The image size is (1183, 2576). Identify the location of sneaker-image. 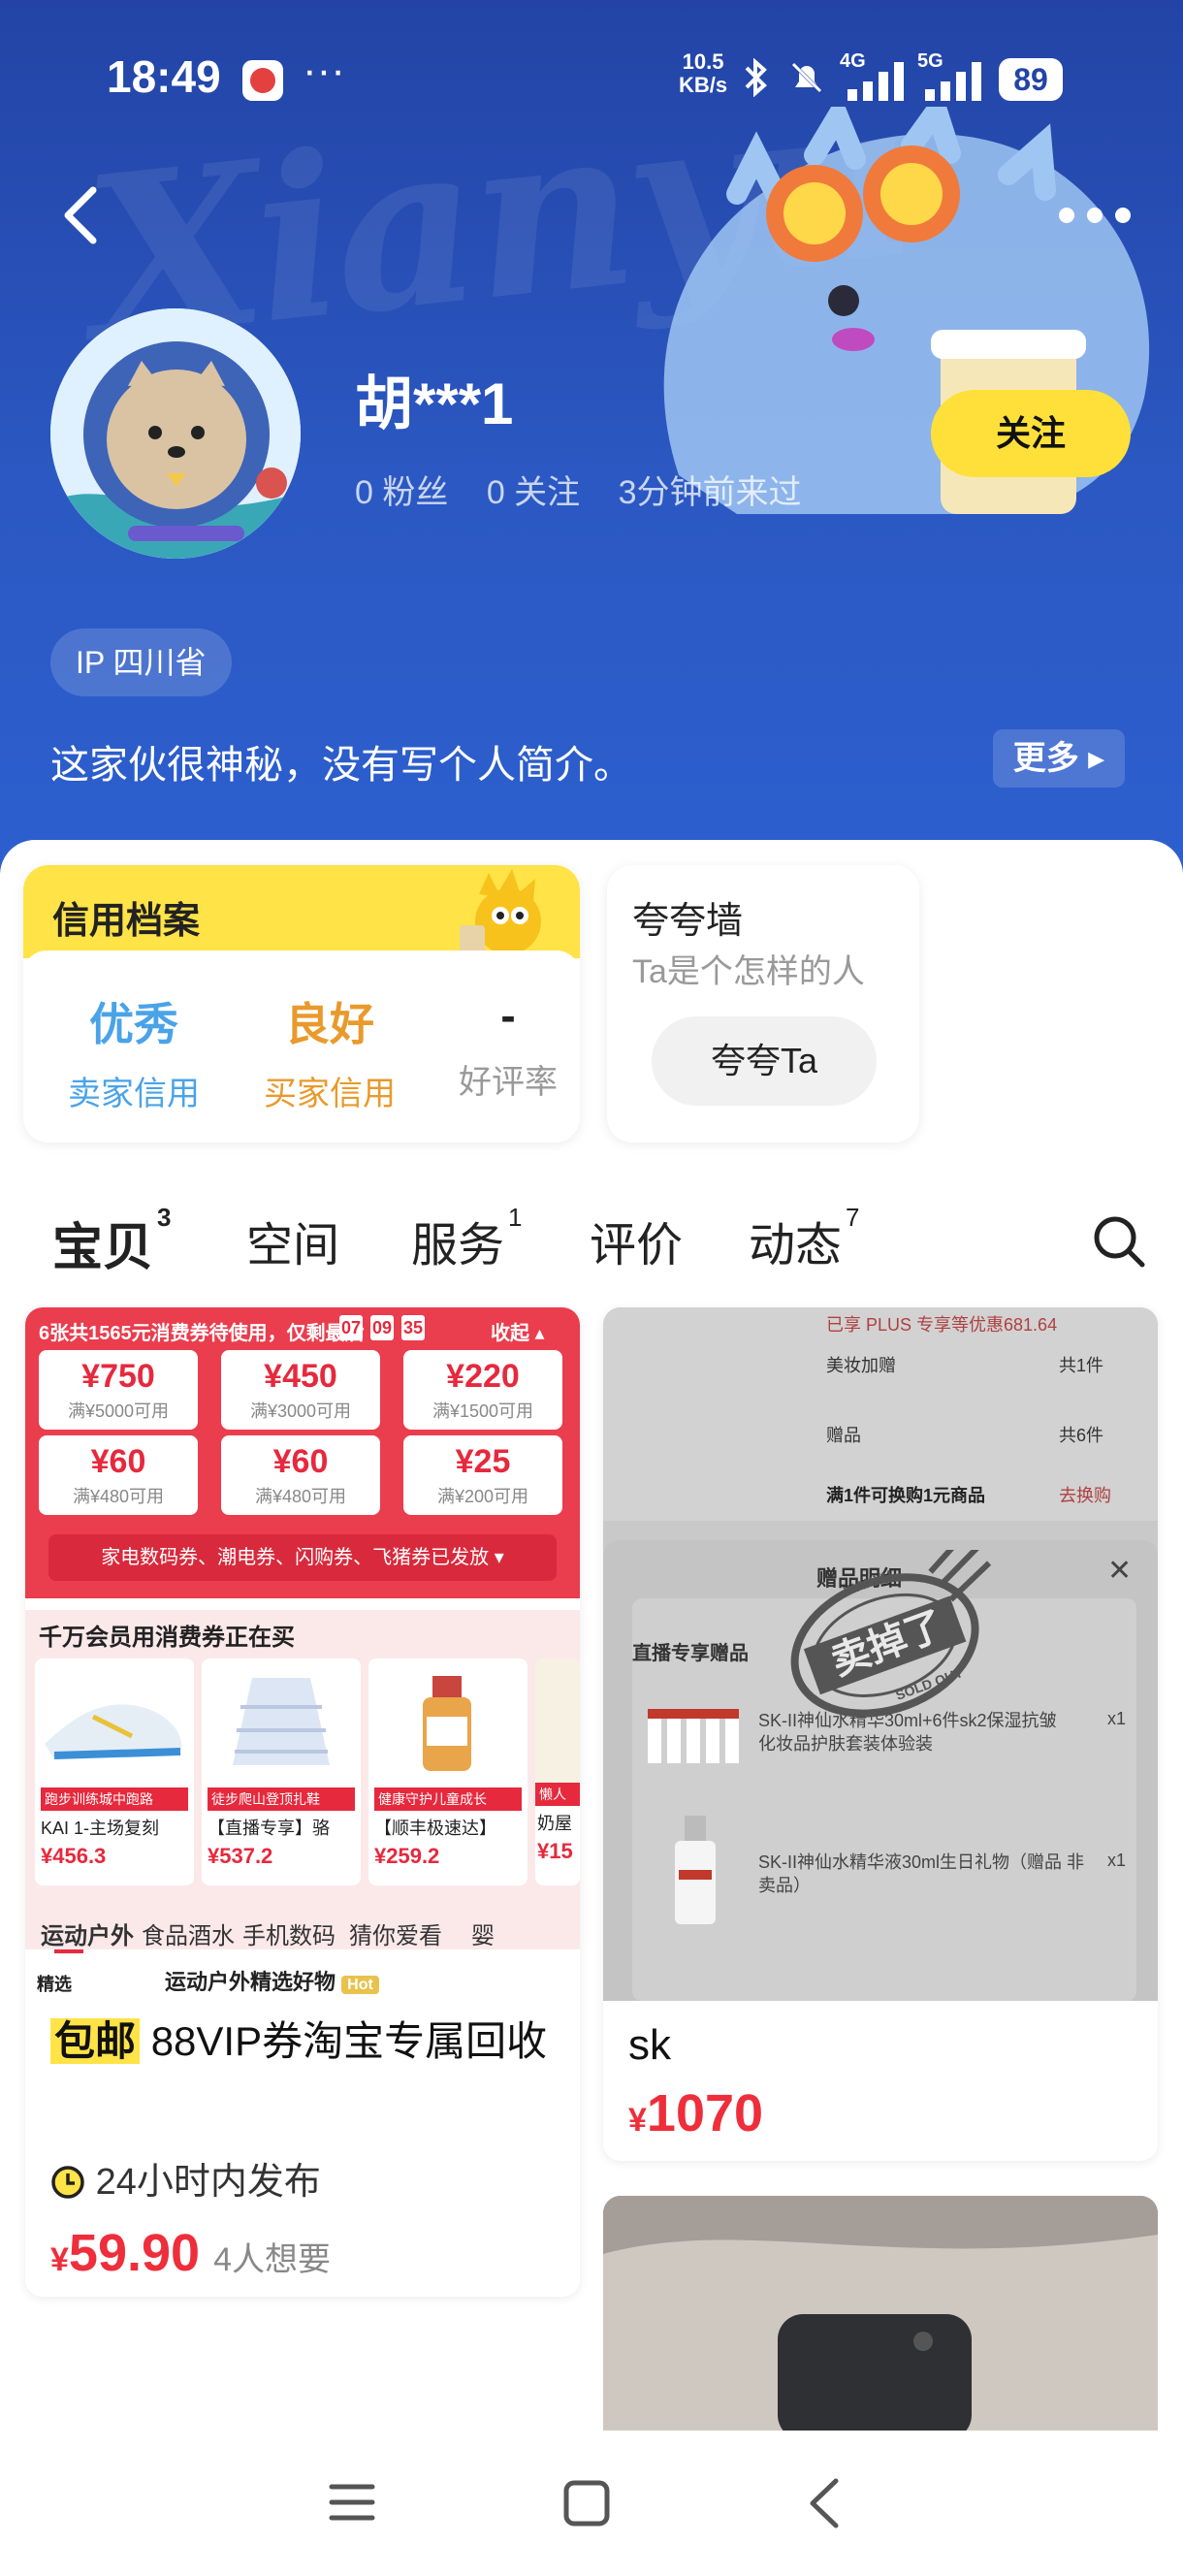
(113, 1731).